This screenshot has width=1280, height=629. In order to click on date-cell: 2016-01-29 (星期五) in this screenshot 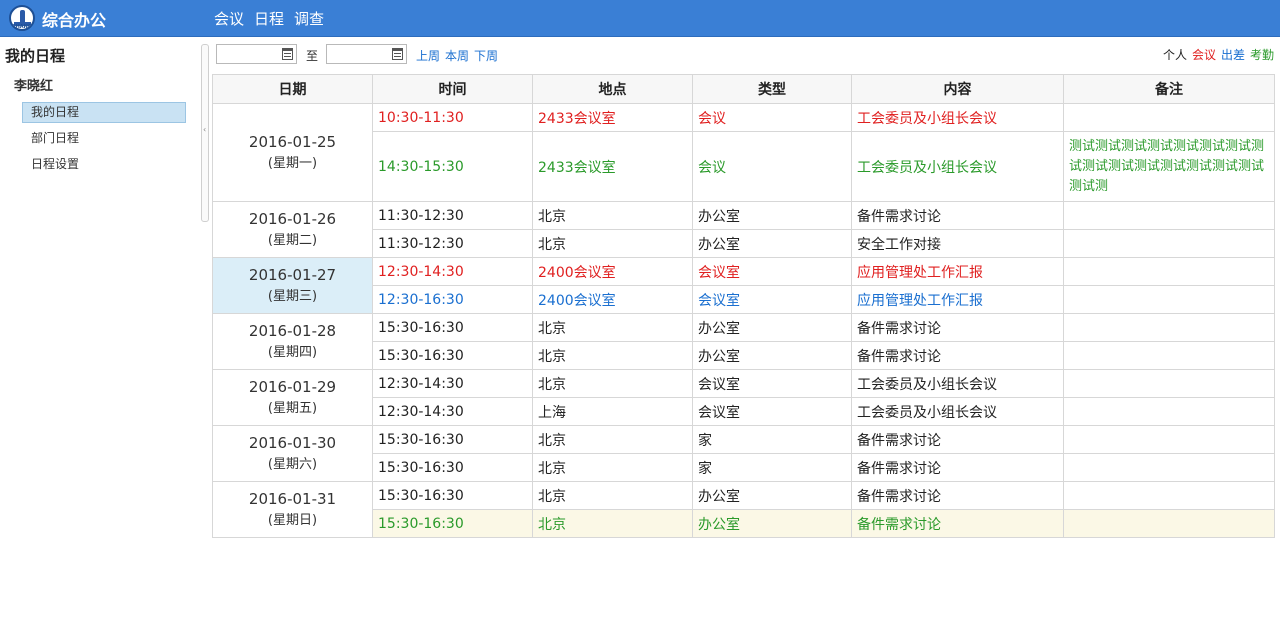, I will do `click(292, 397)`.